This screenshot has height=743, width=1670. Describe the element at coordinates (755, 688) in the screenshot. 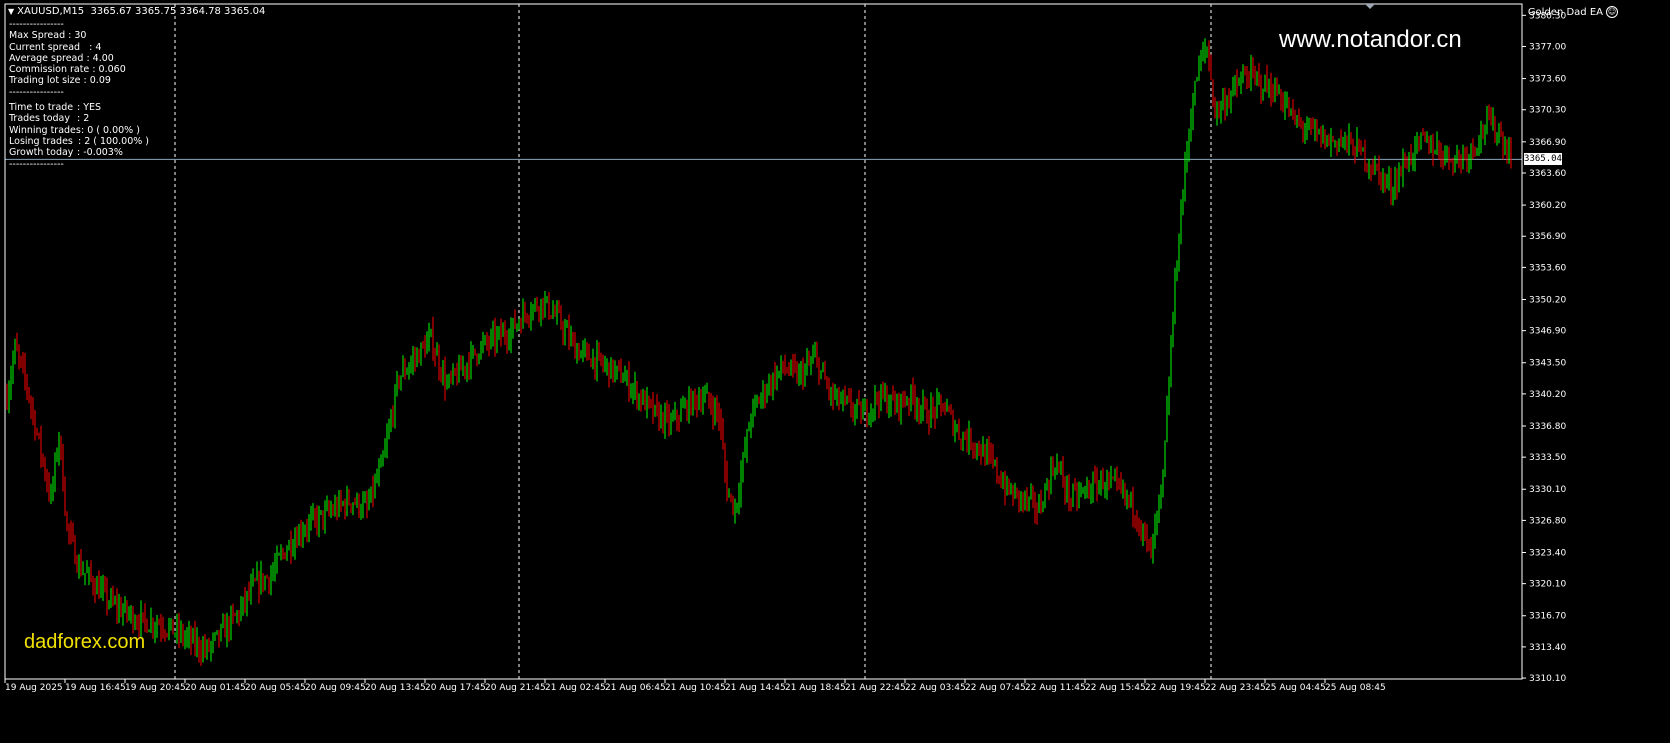

I see `x-tick-label: 21 Aug 14:45` at that location.